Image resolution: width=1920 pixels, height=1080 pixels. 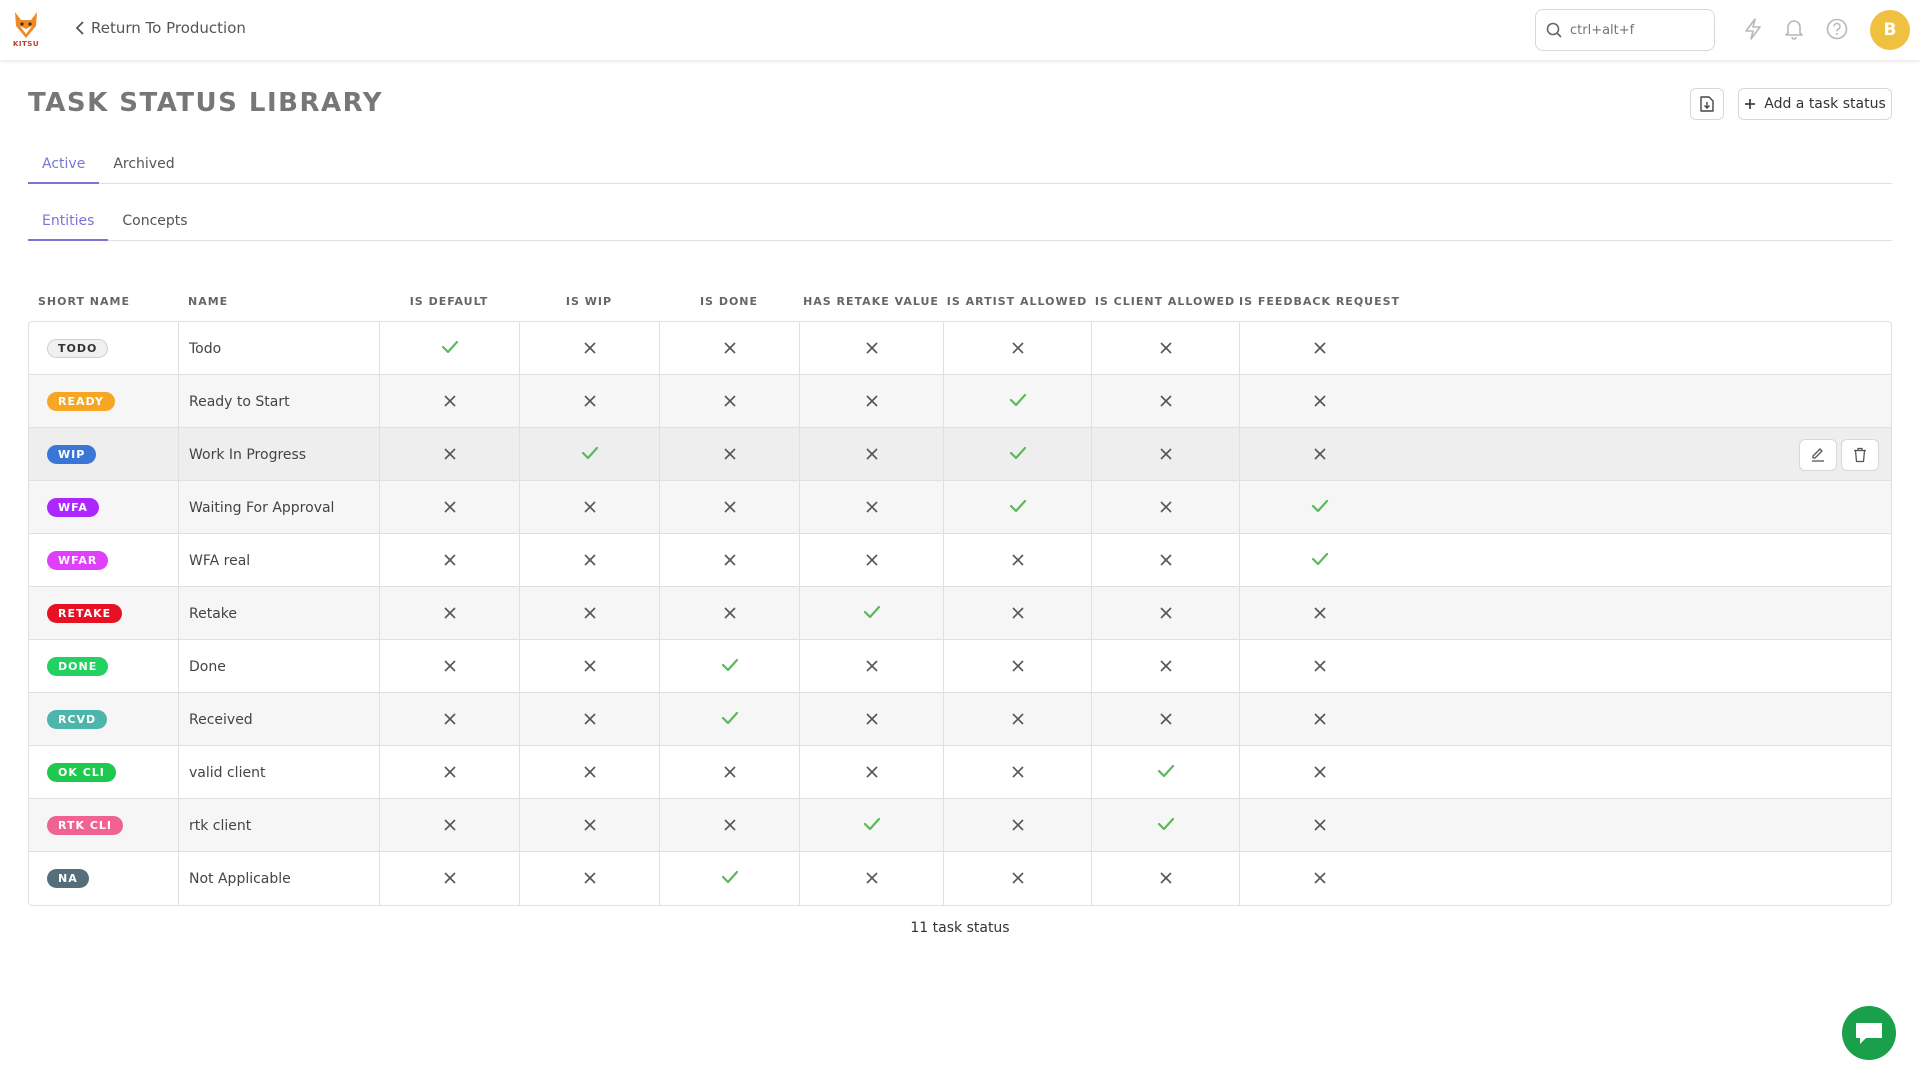 I want to click on status-badge: NA, so click(x=68, y=878).